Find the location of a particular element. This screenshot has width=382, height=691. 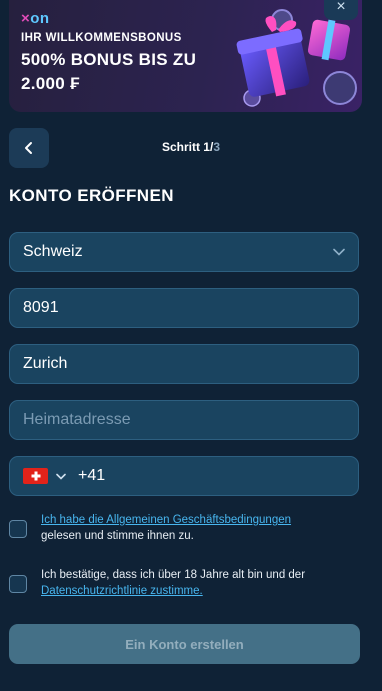

bonus-headline: 500% BONUS BIS ZU 2.000 ₣ is located at coordinates (109, 71).